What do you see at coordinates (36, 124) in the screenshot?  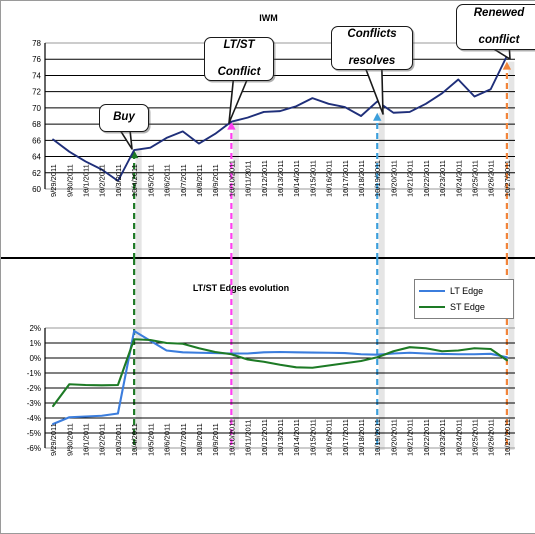 I see `y-tick-label: 68` at bounding box center [36, 124].